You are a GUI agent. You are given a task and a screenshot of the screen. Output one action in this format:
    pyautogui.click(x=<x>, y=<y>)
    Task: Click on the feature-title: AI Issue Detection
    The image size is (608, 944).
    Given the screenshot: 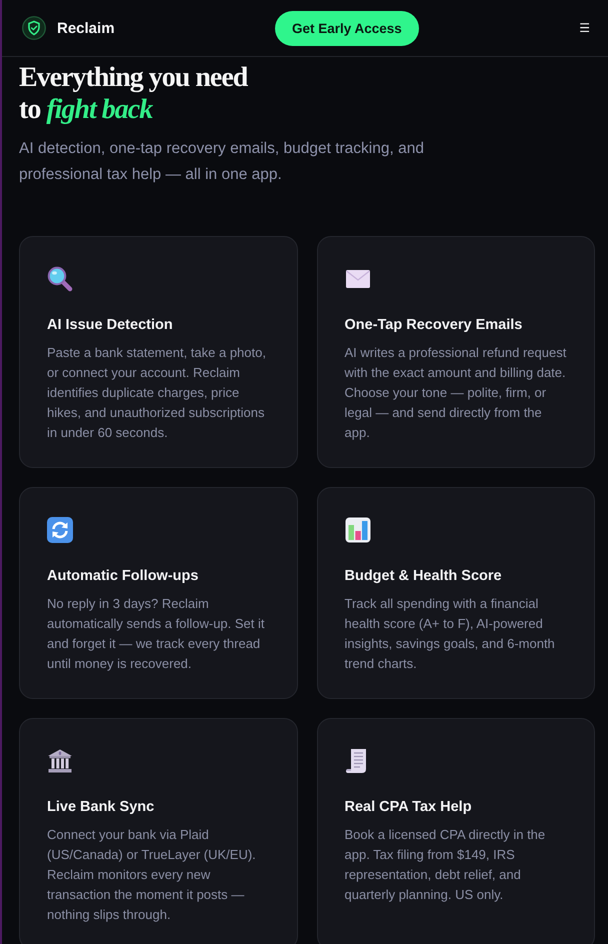 What is the action you would take?
    pyautogui.click(x=110, y=325)
    